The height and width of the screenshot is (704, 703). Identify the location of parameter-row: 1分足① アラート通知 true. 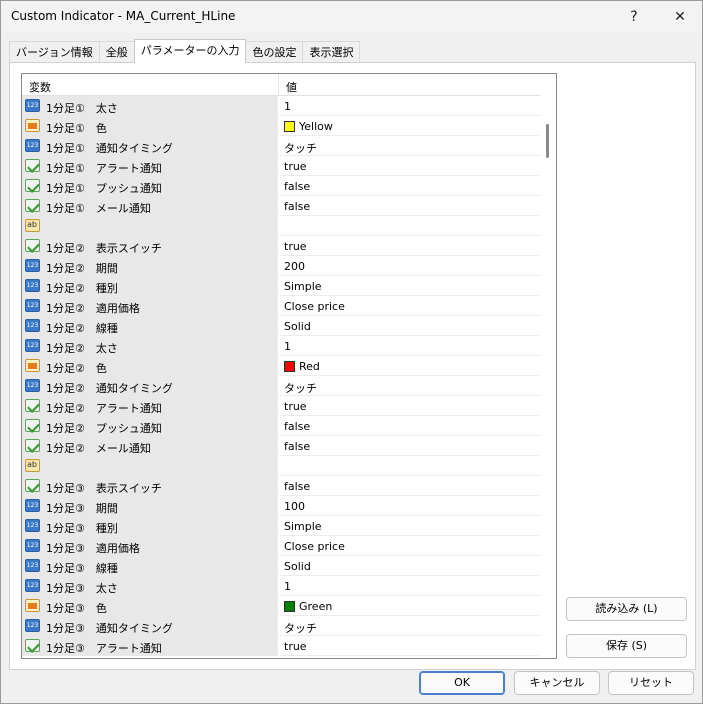
(281, 166).